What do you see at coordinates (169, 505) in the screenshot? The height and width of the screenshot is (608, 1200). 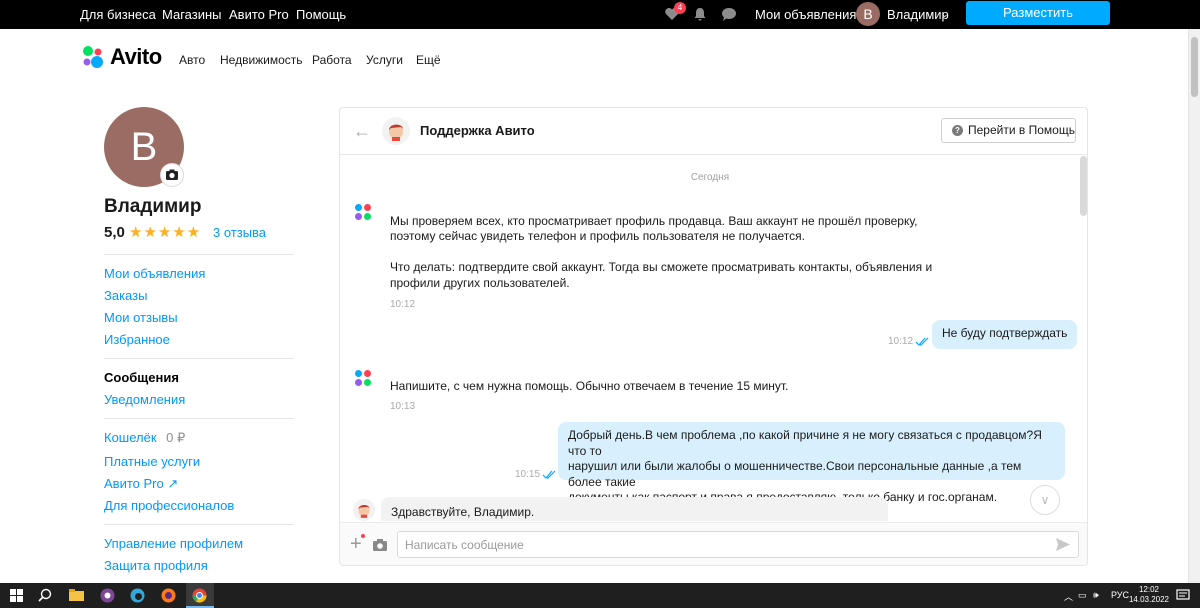 I see `sidebar-item-for-pros: Для профессионалов` at bounding box center [169, 505].